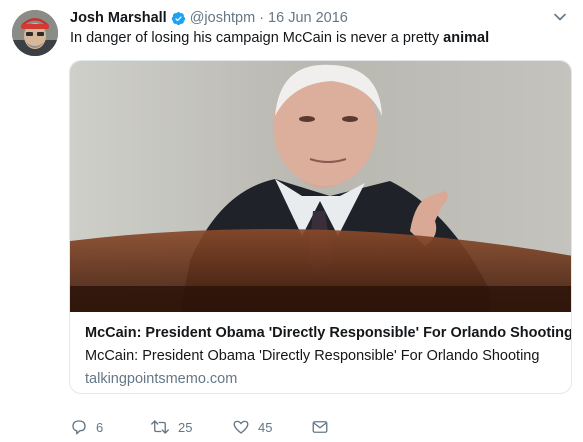 This screenshot has width=583, height=442. What do you see at coordinates (118, 18) in the screenshot?
I see `display-name: Josh Marshall` at bounding box center [118, 18].